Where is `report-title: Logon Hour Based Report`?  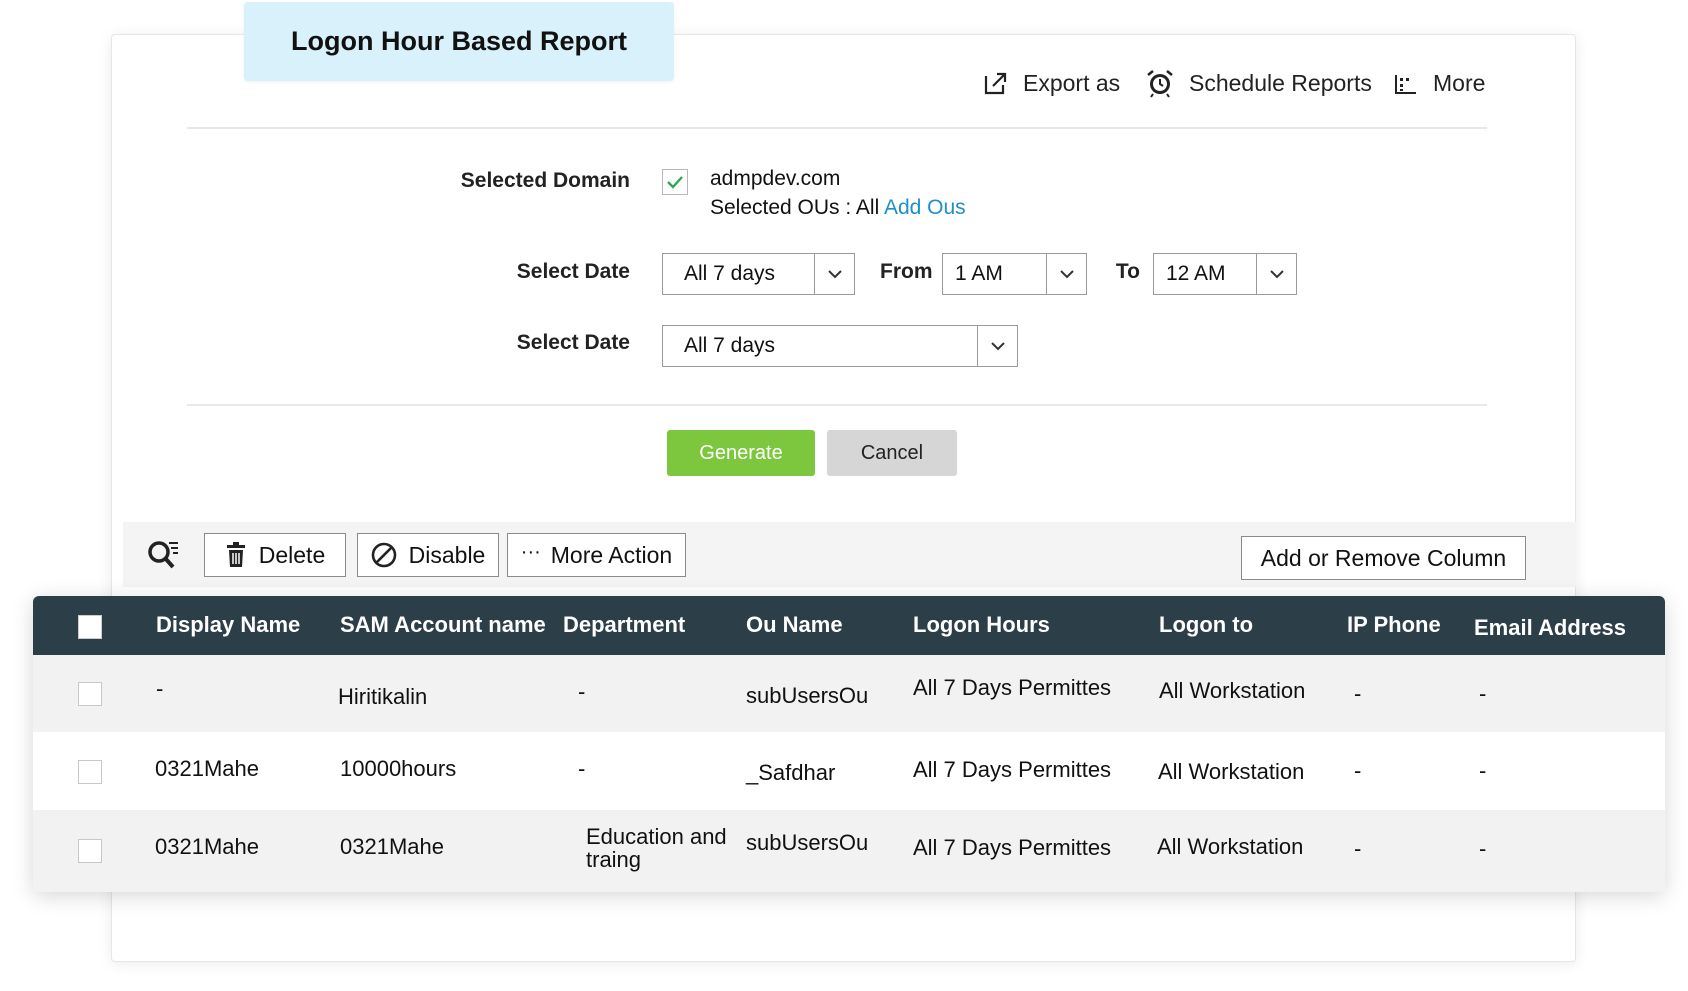
report-title: Logon Hour Based Report is located at coordinates (459, 41).